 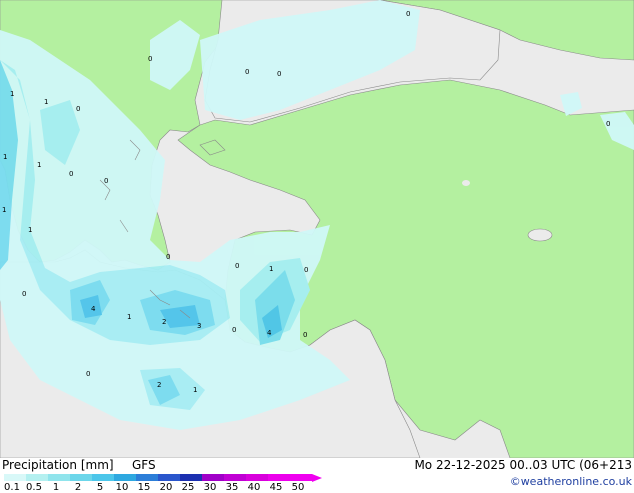 I want to click on legend-tick-label: 40, so click(x=254, y=487).